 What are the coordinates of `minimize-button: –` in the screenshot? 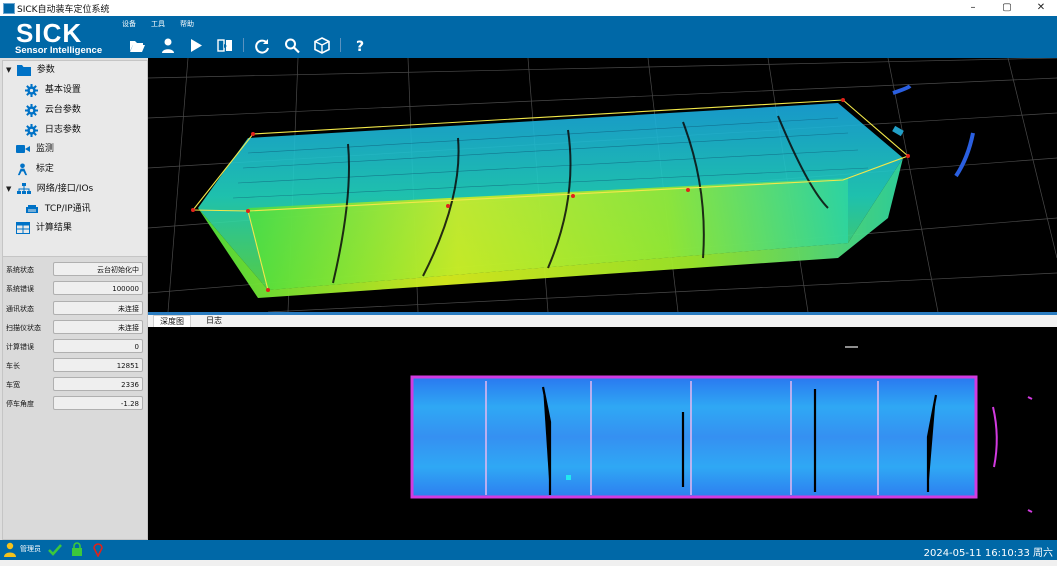 It's located at (973, 8).